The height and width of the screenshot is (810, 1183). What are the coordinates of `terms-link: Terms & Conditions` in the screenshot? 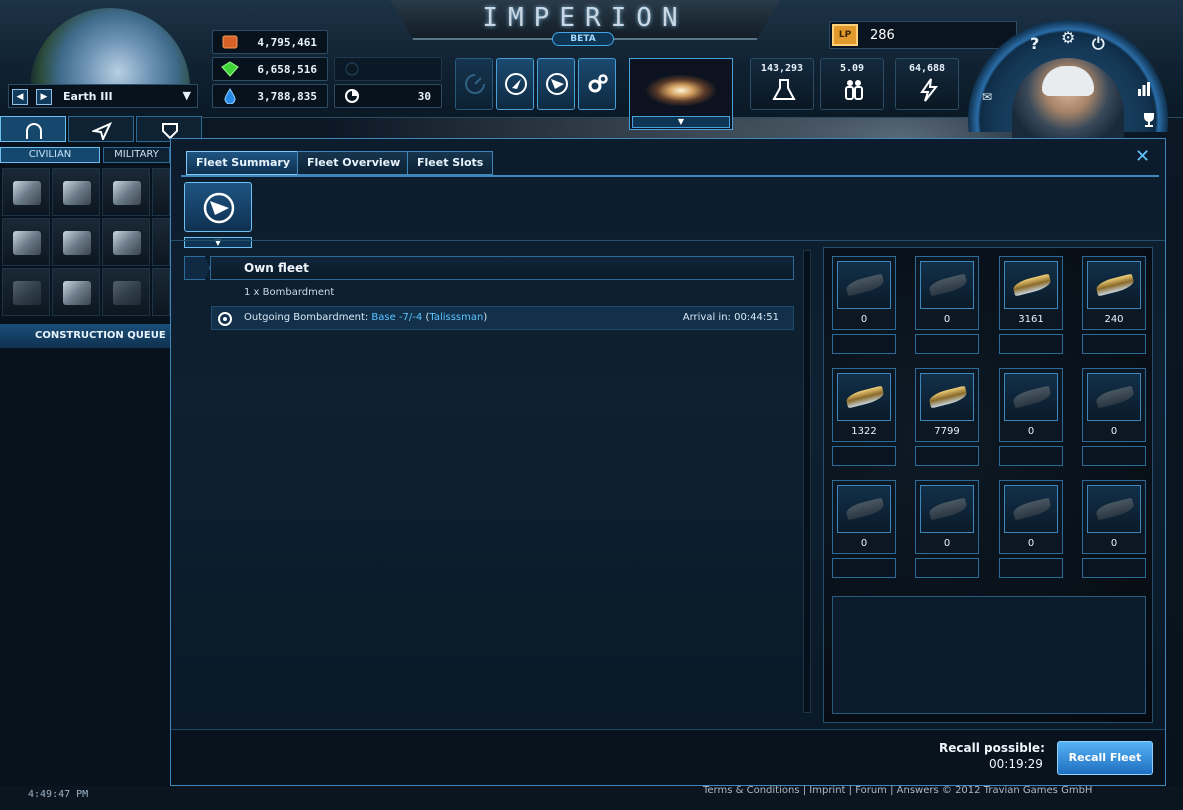 It's located at (751, 790).